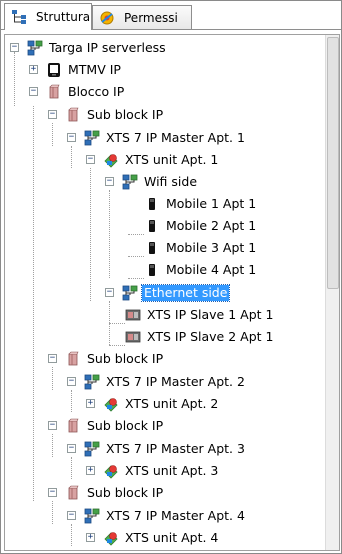 The height and width of the screenshot is (554, 342). I want to click on tab-struttura: Struttura, so click(48, 16).